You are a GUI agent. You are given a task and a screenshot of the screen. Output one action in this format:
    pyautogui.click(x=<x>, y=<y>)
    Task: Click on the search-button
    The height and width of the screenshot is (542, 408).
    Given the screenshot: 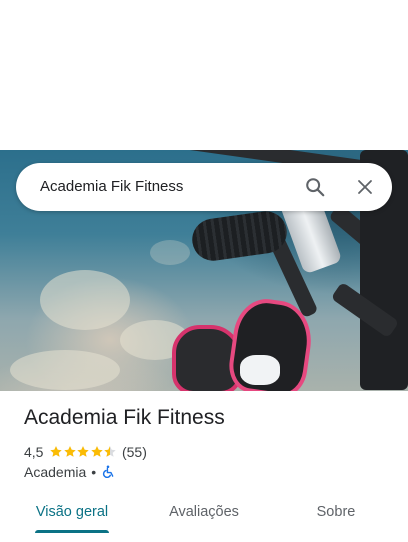 What is the action you would take?
    pyautogui.click(x=315, y=187)
    